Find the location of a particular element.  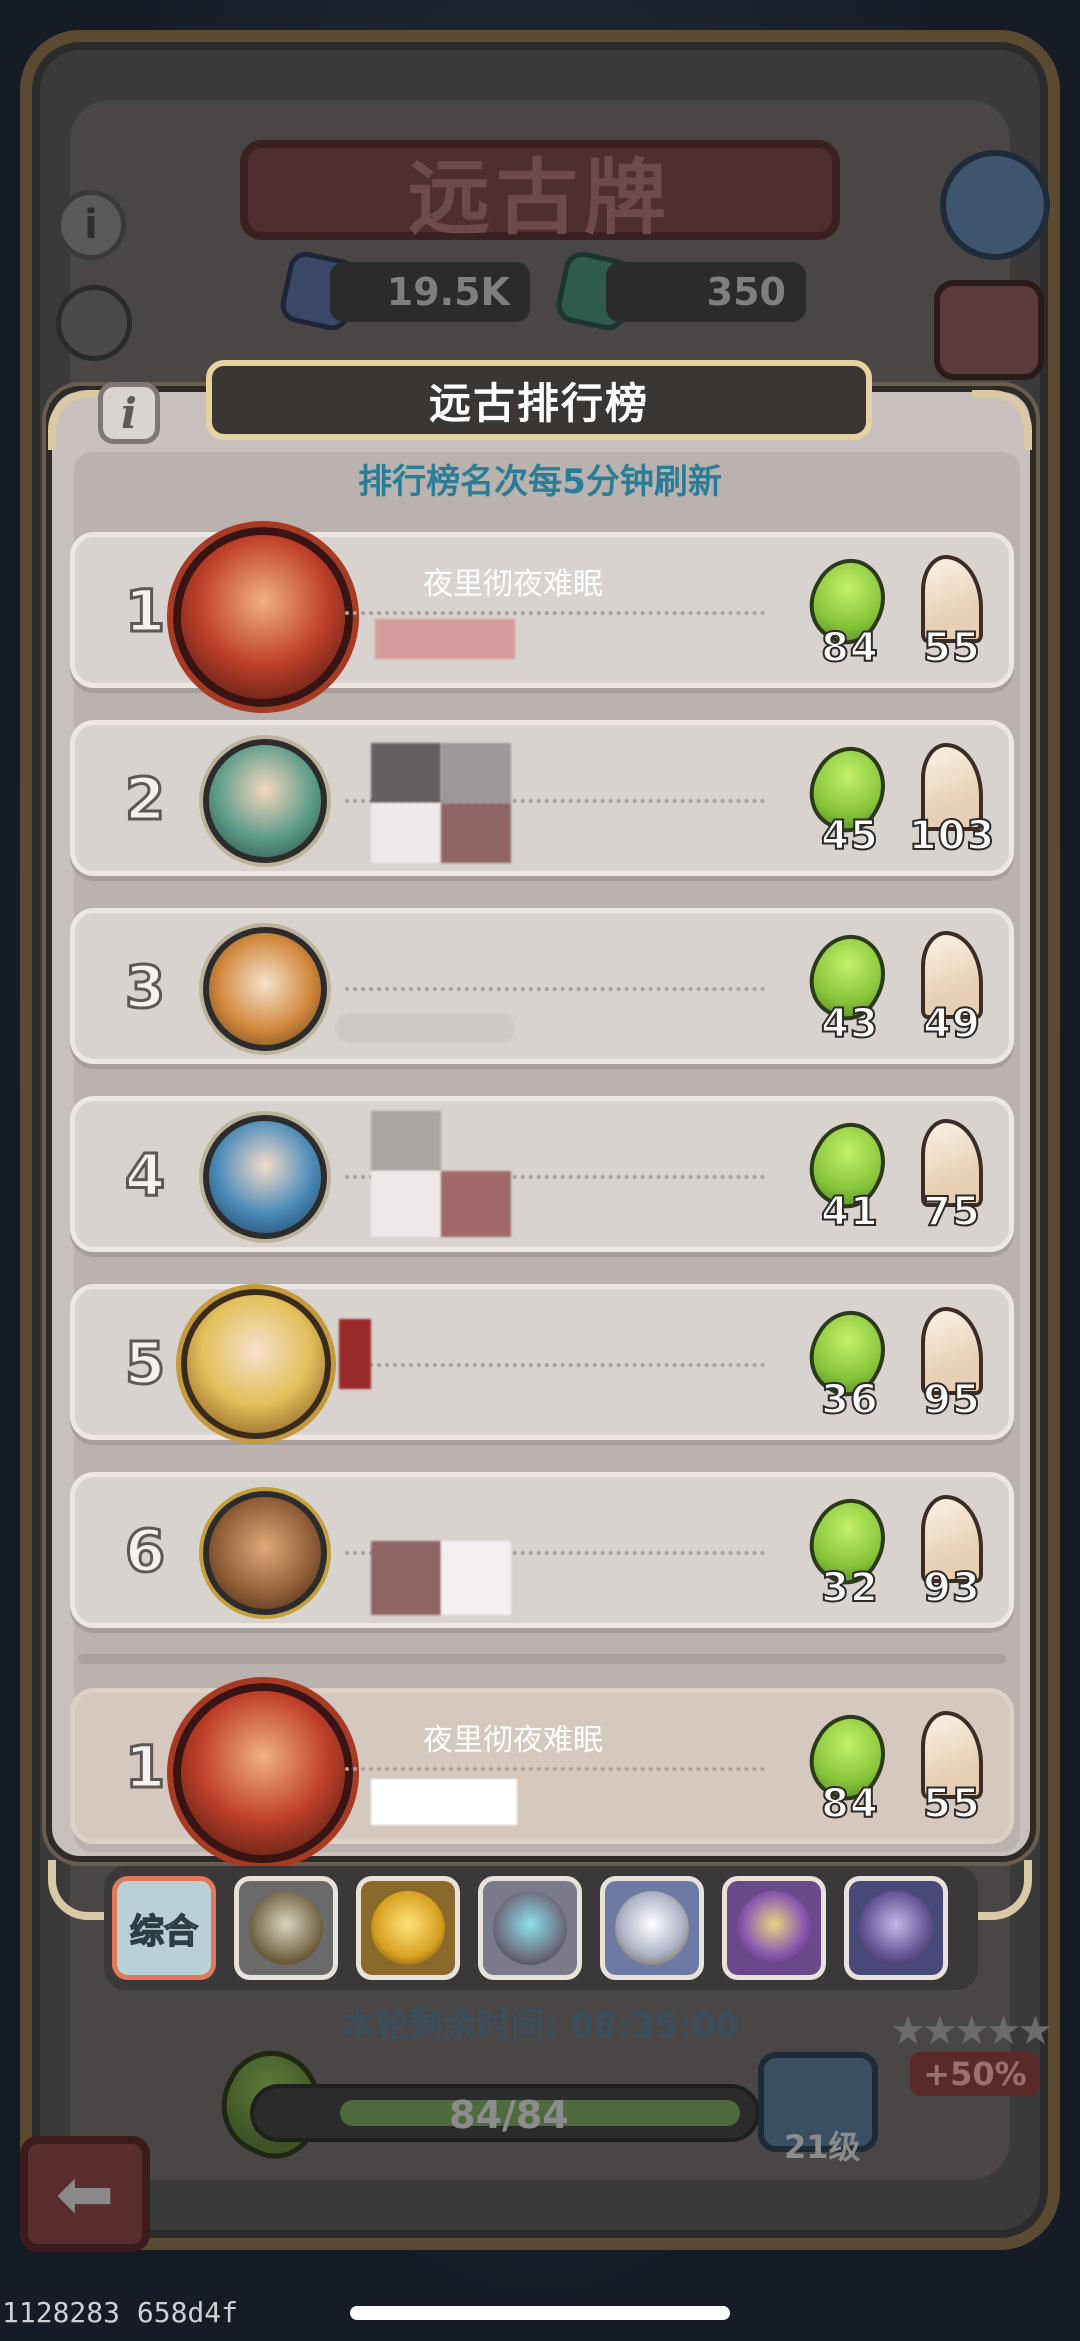

bean-count: 43 is located at coordinates (849, 1024).